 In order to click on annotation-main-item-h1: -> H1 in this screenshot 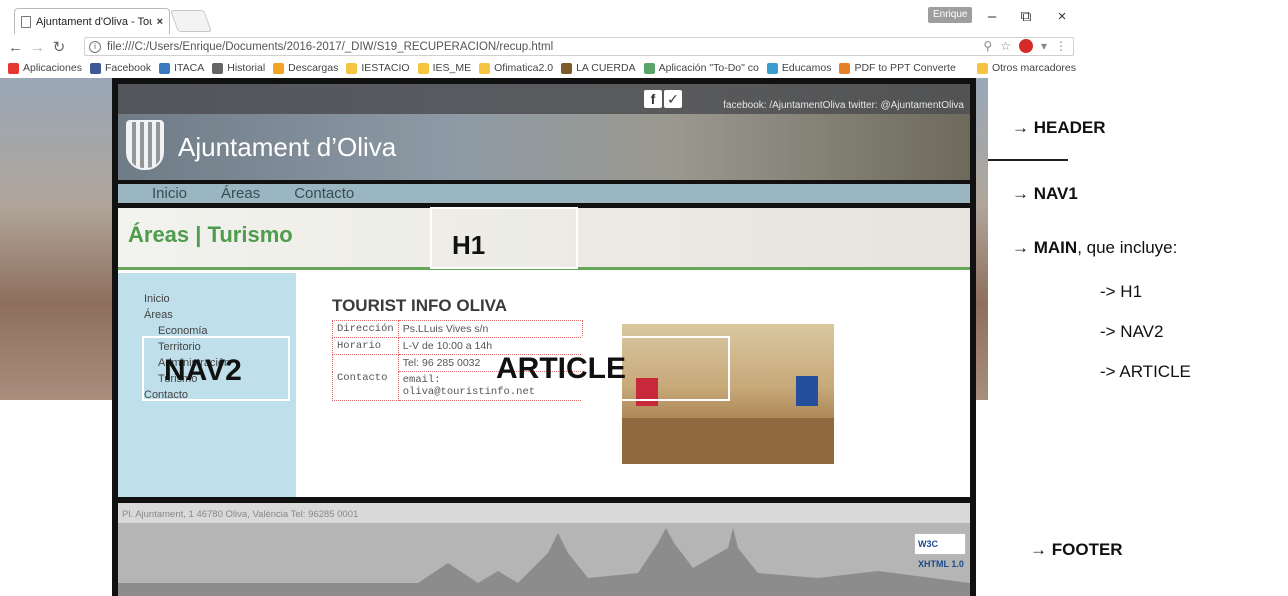, I will do `click(1121, 291)`.